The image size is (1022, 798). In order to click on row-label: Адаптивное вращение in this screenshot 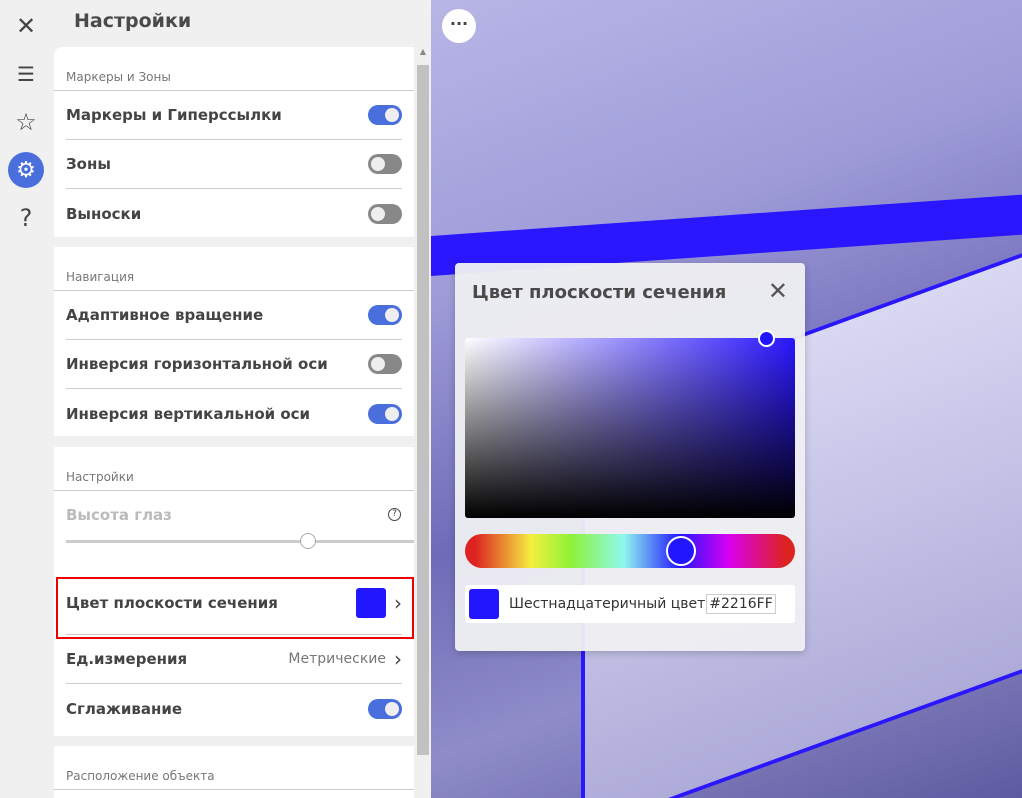, I will do `click(165, 315)`.